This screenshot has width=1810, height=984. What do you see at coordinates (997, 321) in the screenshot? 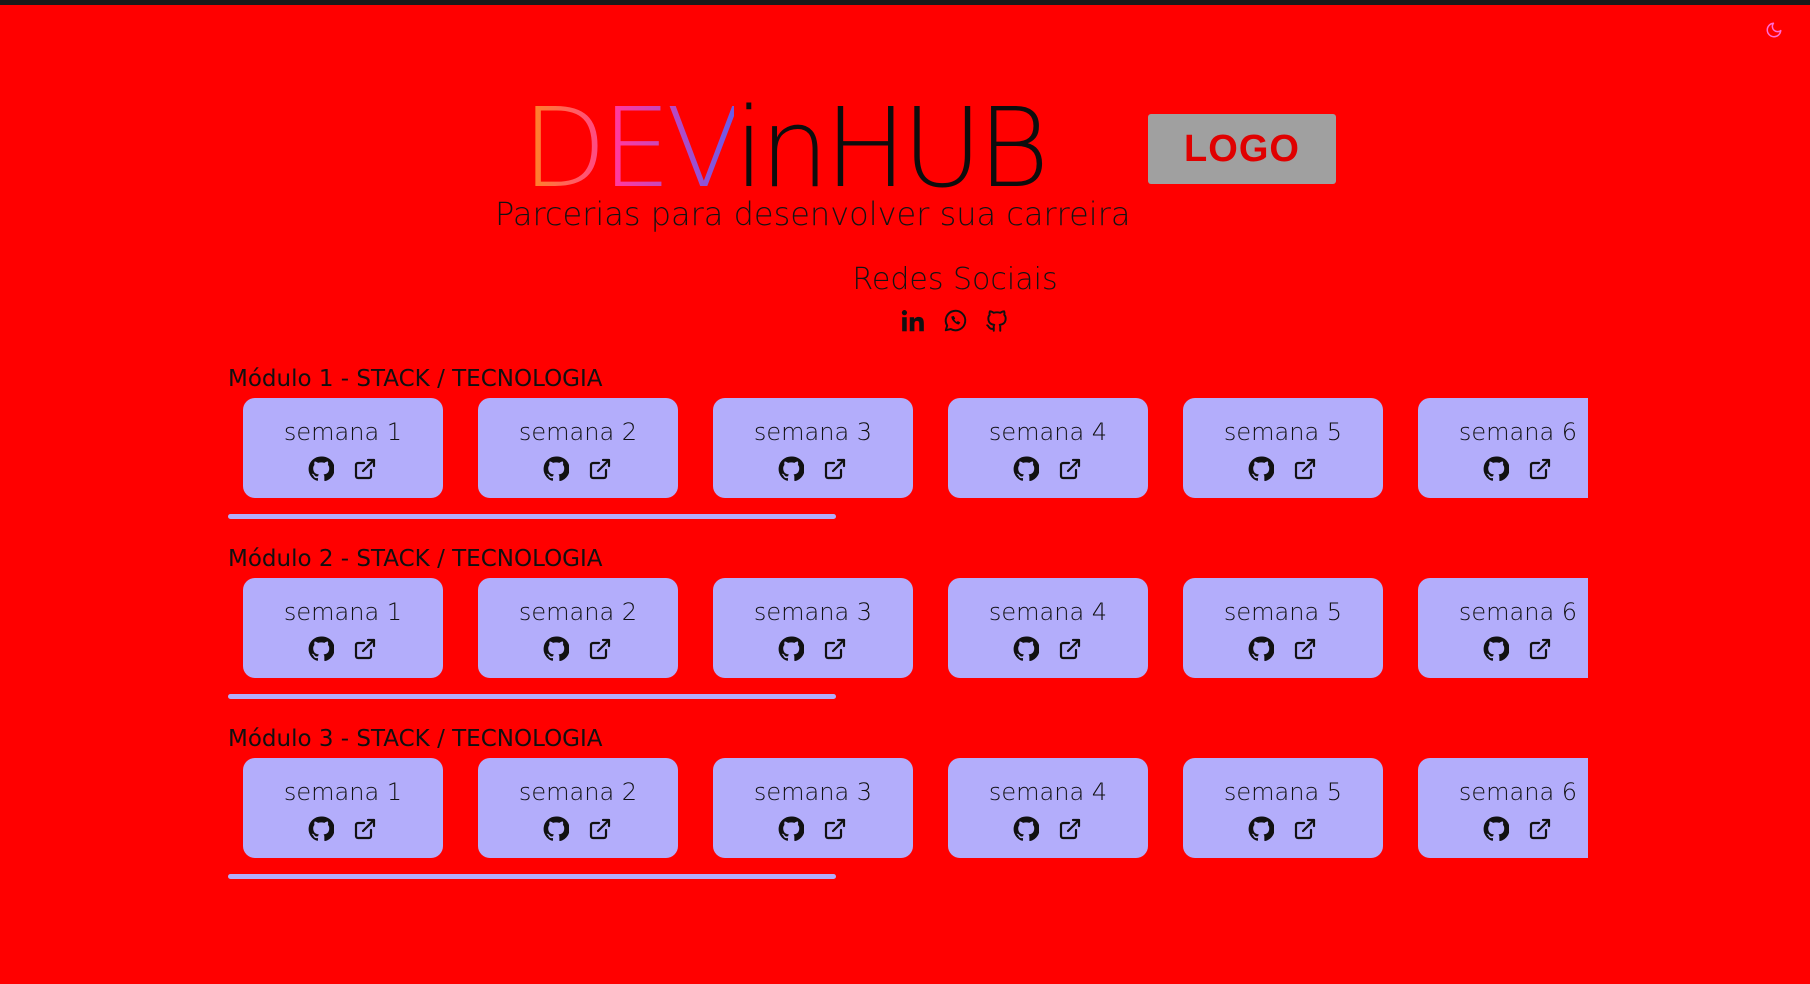
I see `github-link` at bounding box center [997, 321].